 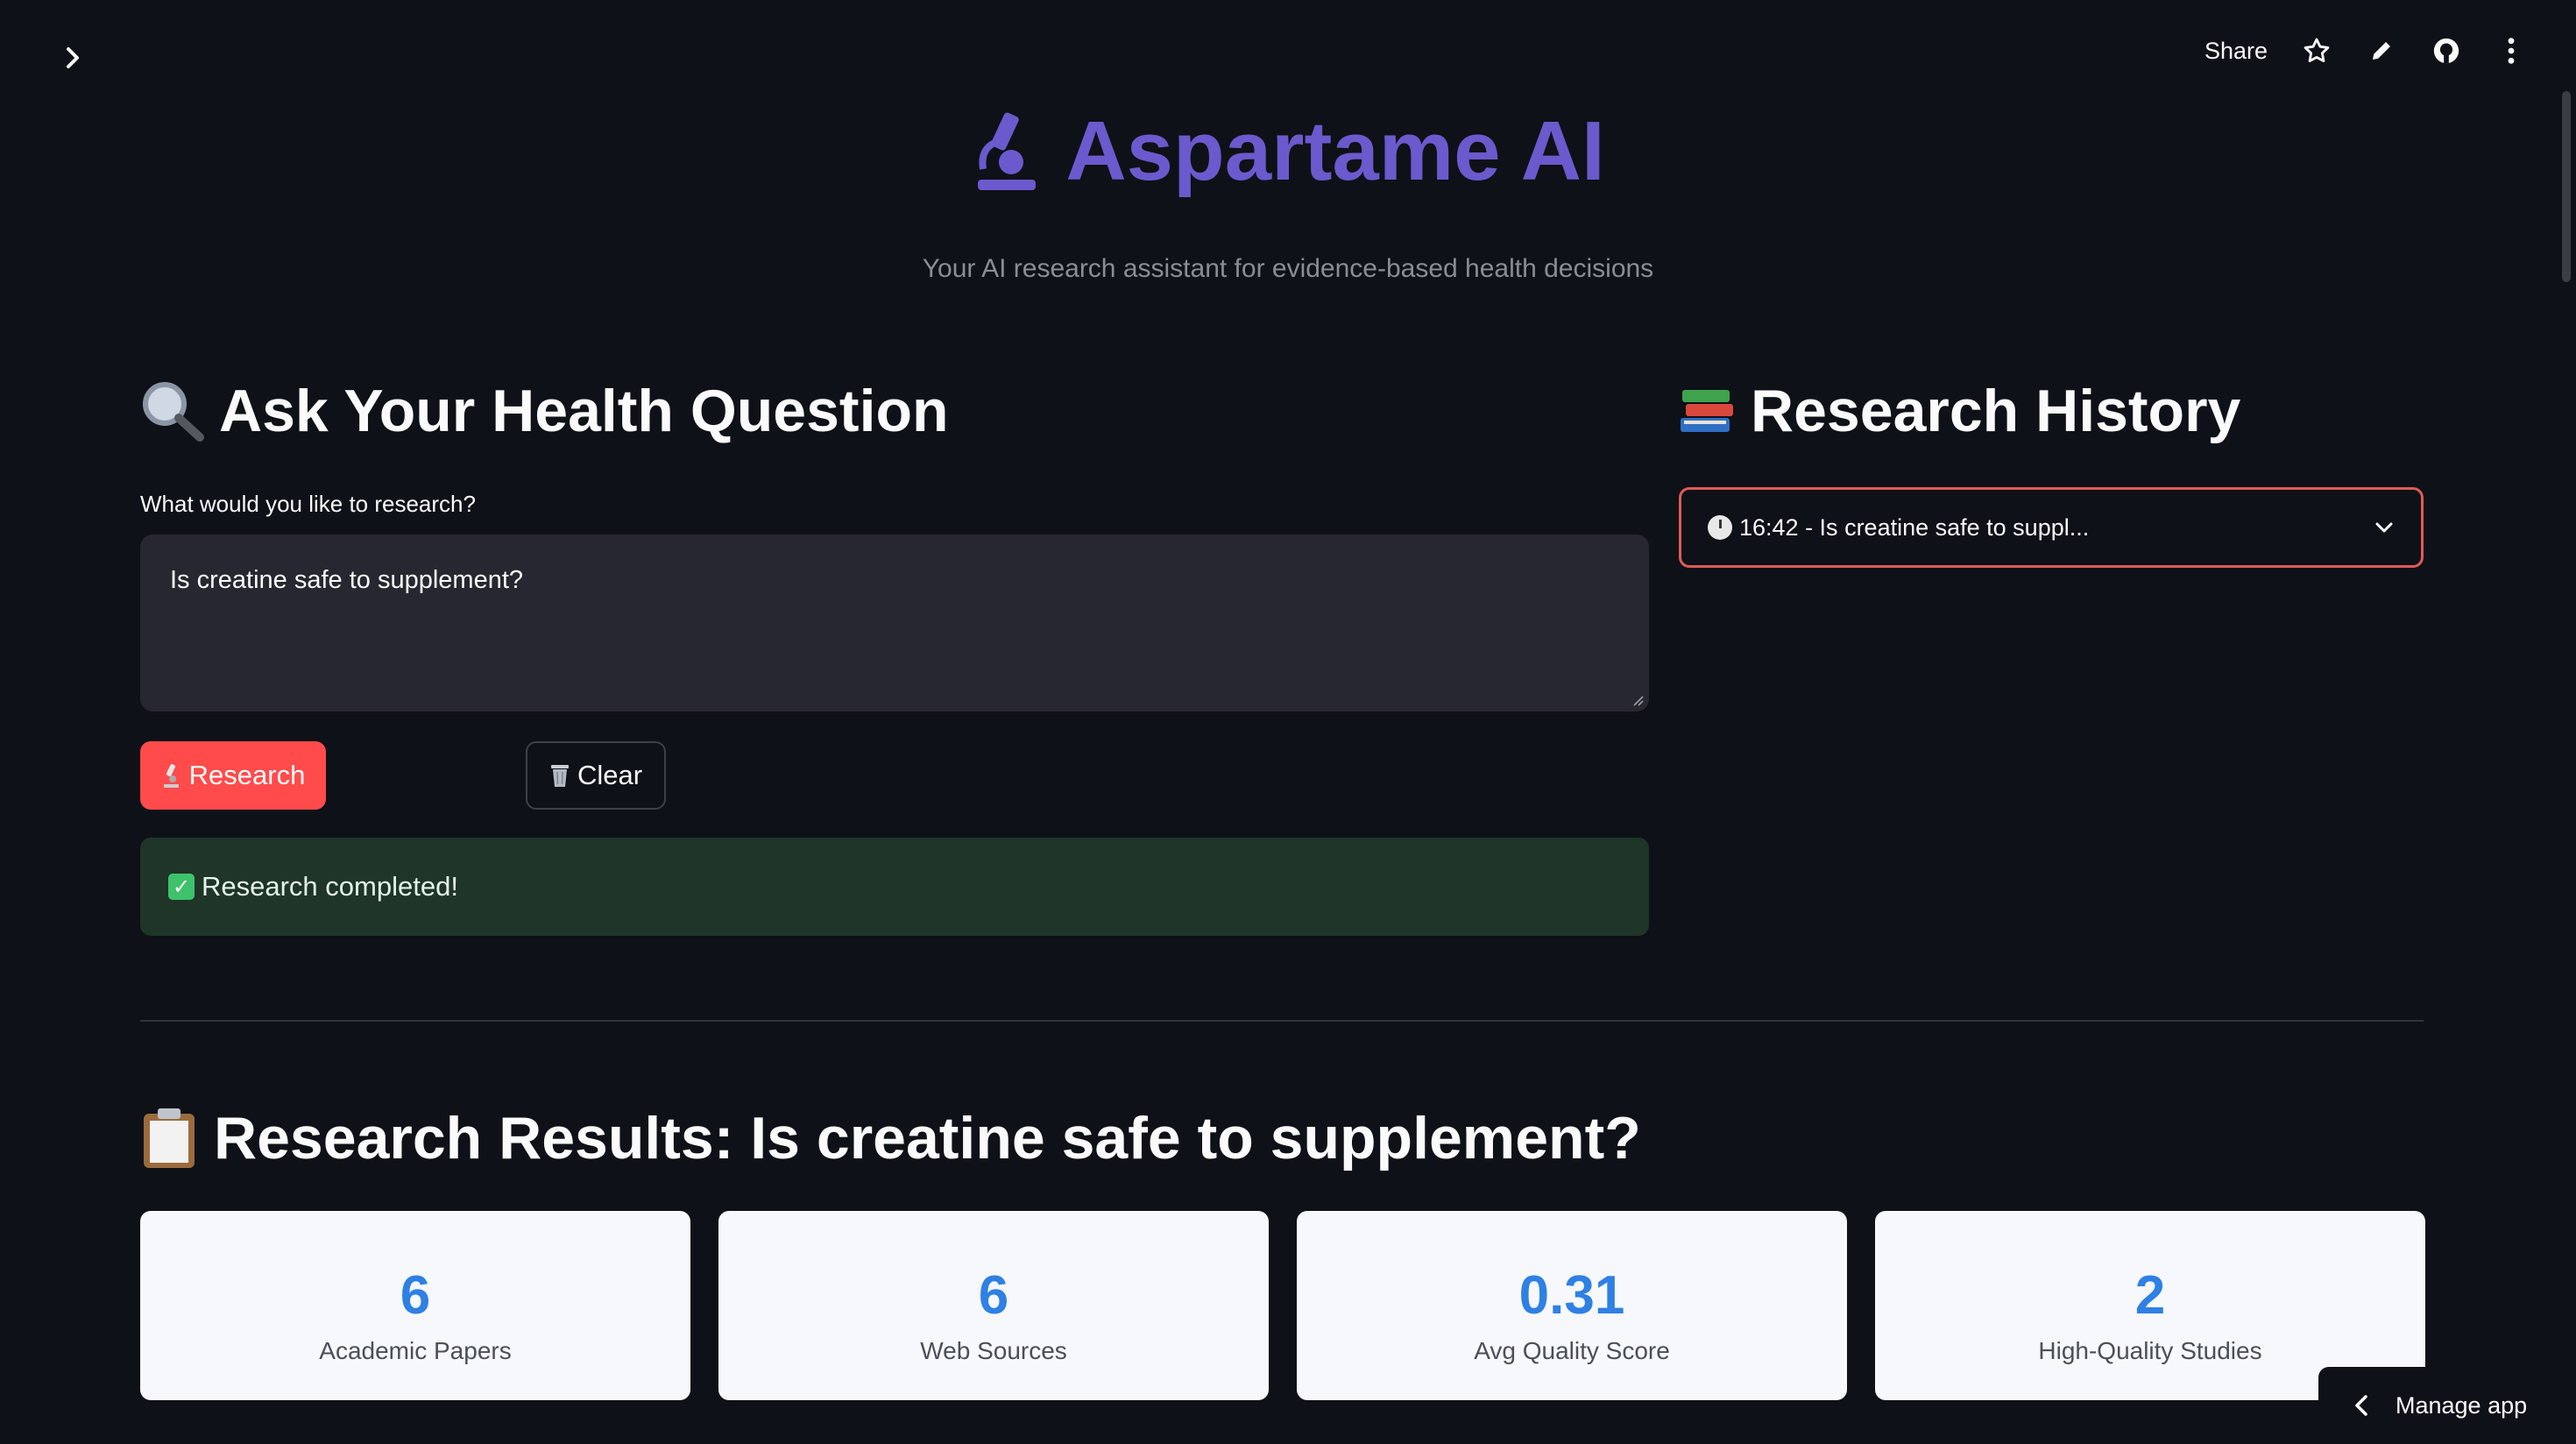 I want to click on github-icon, so click(x=2446, y=51).